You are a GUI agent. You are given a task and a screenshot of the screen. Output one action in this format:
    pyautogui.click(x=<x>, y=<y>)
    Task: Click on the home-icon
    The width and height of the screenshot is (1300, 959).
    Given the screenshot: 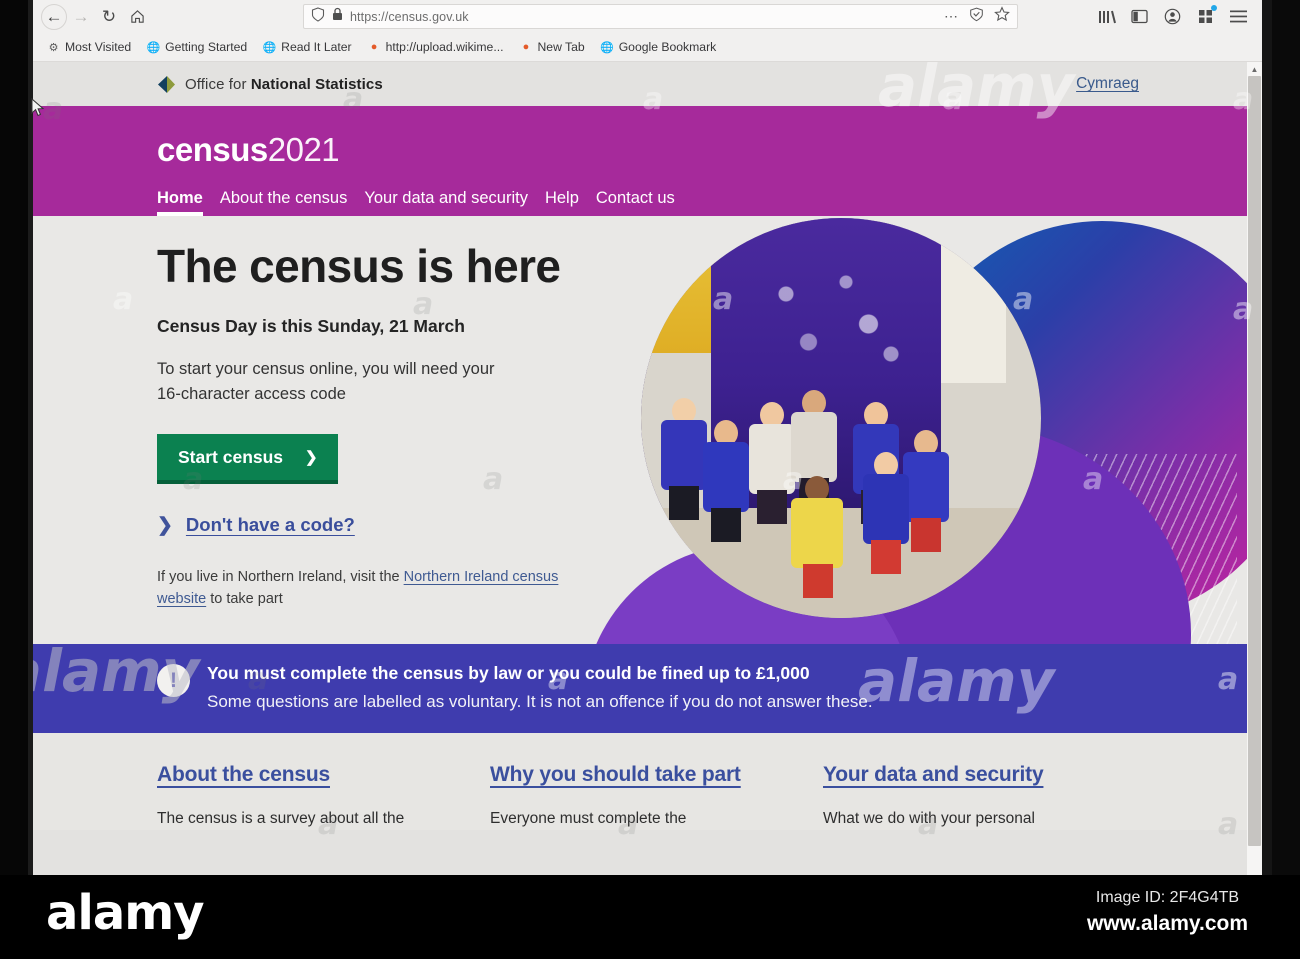 What is the action you would take?
    pyautogui.click(x=137, y=17)
    